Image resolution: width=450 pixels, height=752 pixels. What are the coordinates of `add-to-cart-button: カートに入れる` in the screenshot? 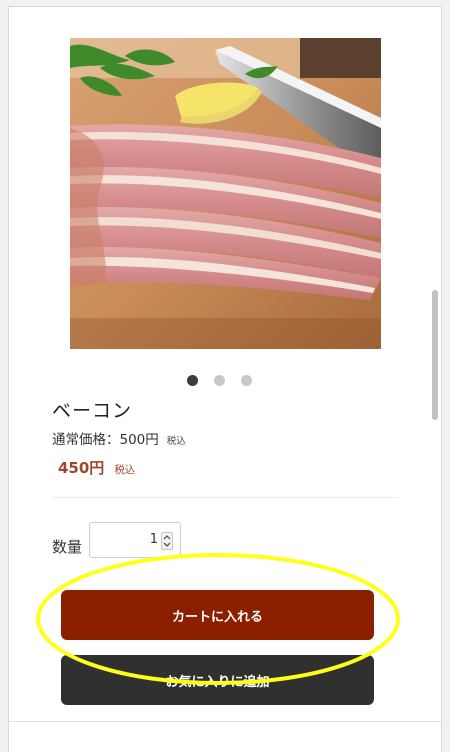 It's located at (217, 615).